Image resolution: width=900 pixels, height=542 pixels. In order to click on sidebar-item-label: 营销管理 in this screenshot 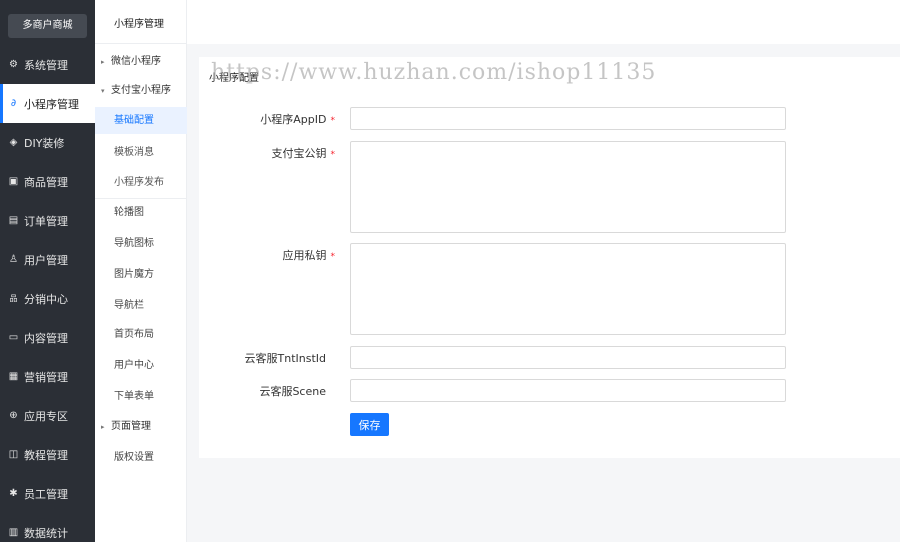, I will do `click(46, 377)`.